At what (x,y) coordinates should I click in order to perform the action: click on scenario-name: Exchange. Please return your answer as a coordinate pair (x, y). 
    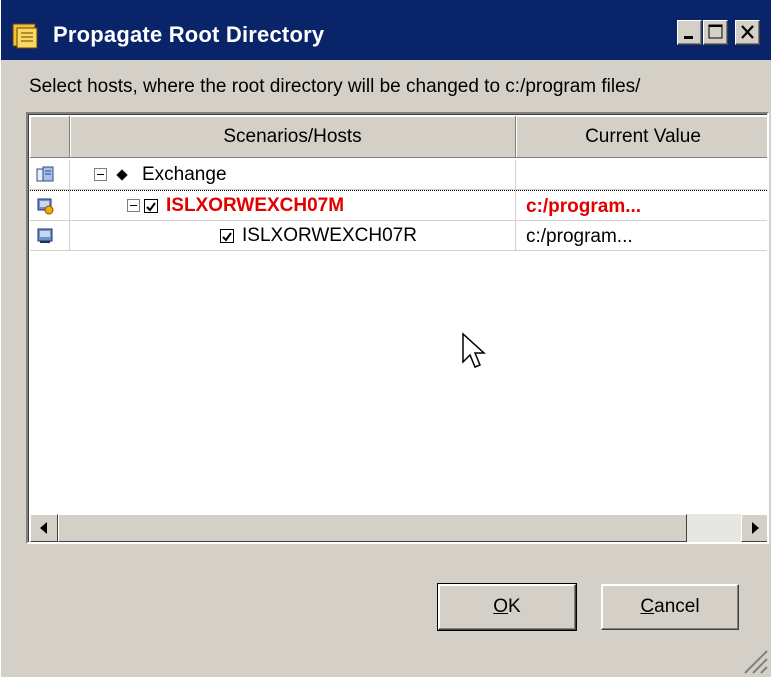
    Looking at the image, I should click on (184, 174).